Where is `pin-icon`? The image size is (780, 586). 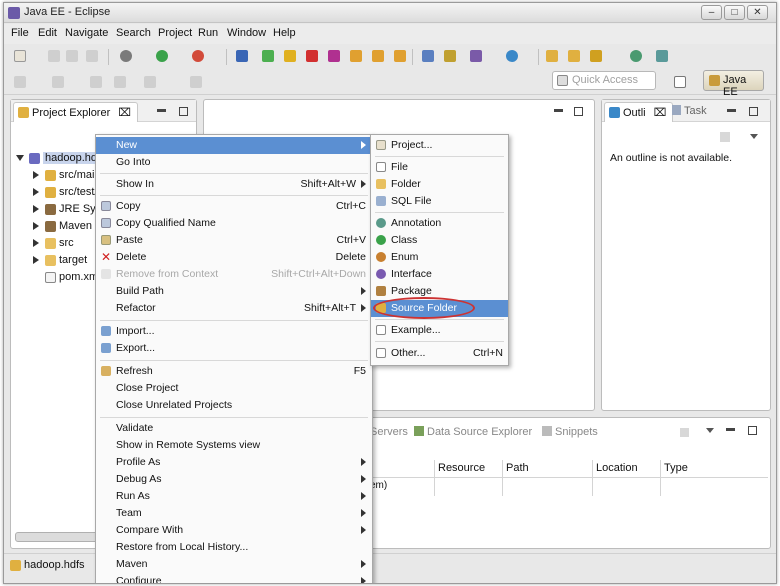 pin-icon is located at coordinates (196, 82).